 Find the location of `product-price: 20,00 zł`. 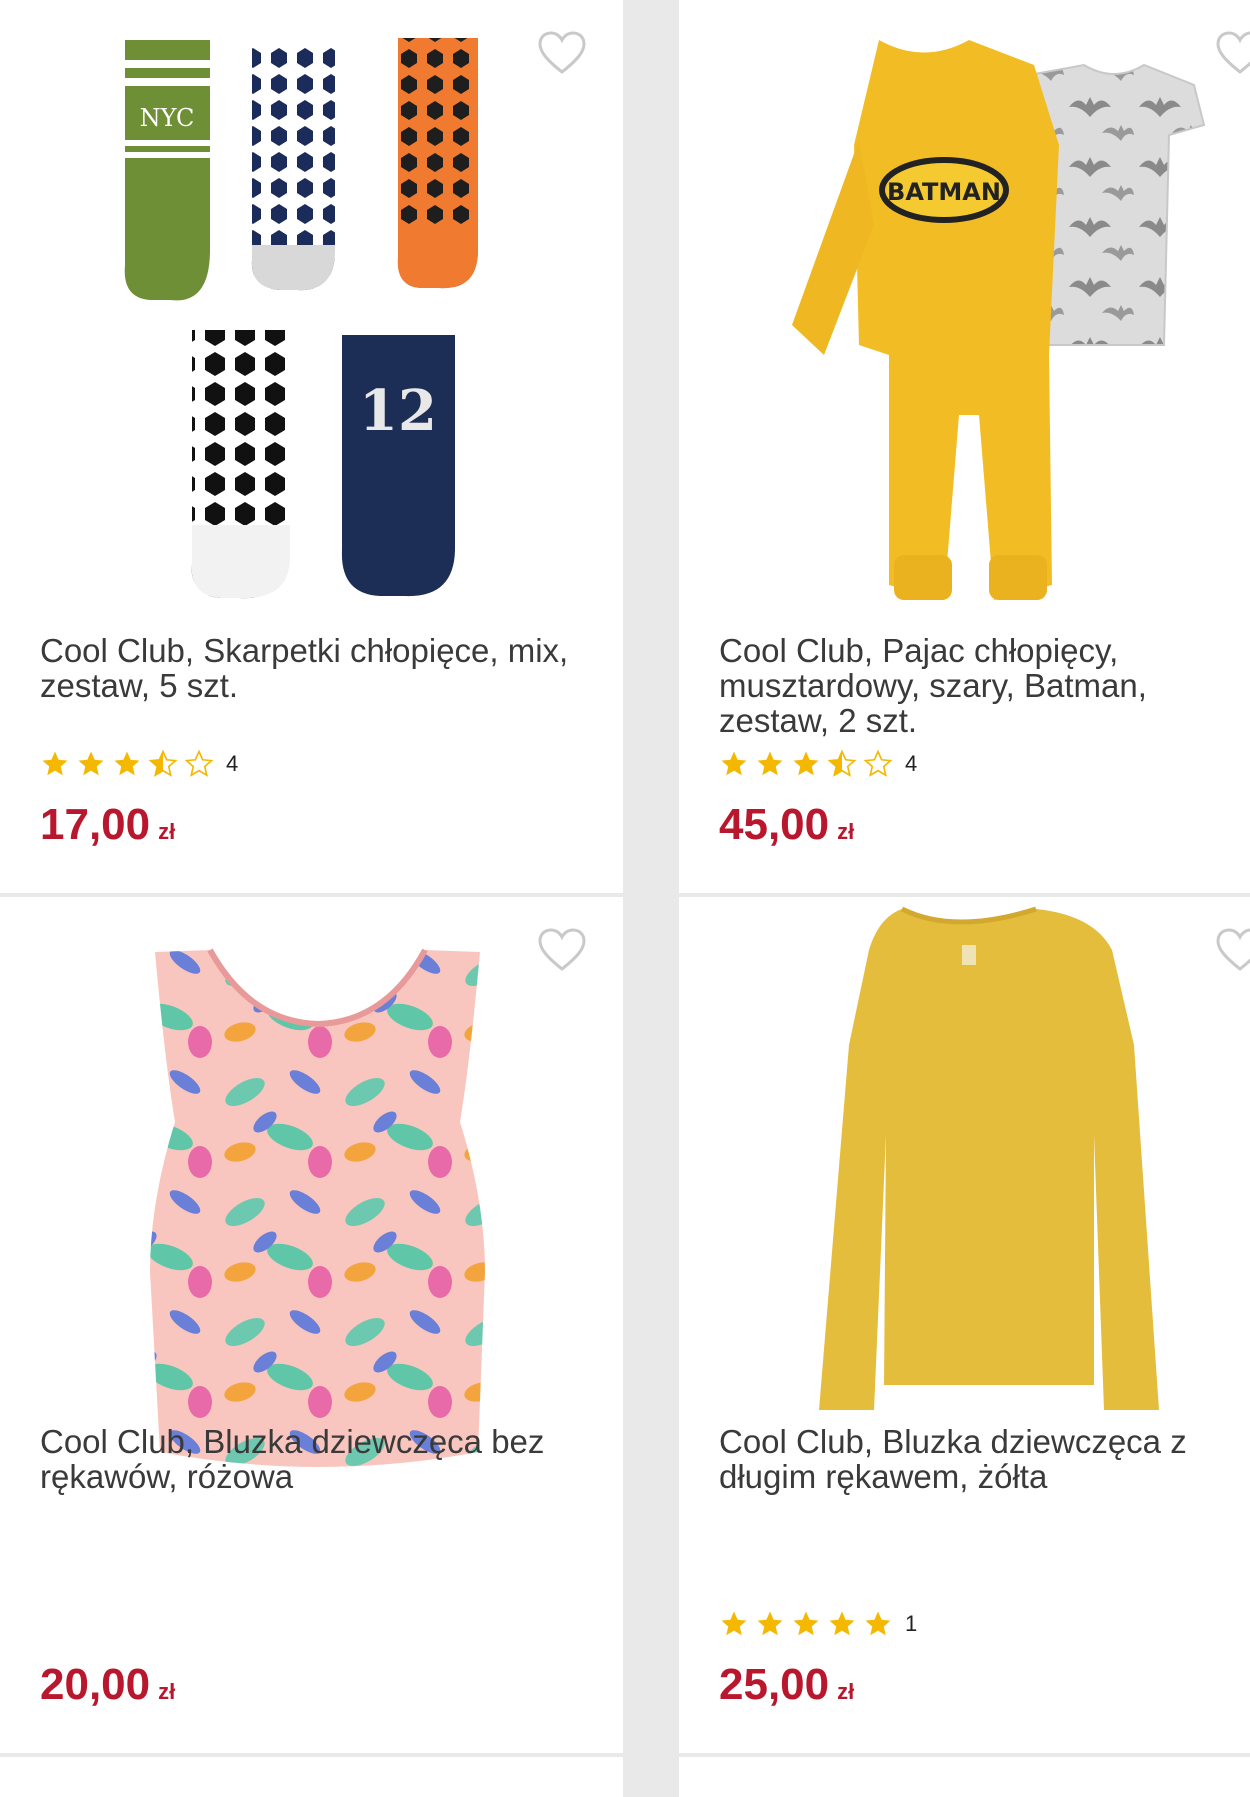

product-price: 20,00 zł is located at coordinates (107, 1685).